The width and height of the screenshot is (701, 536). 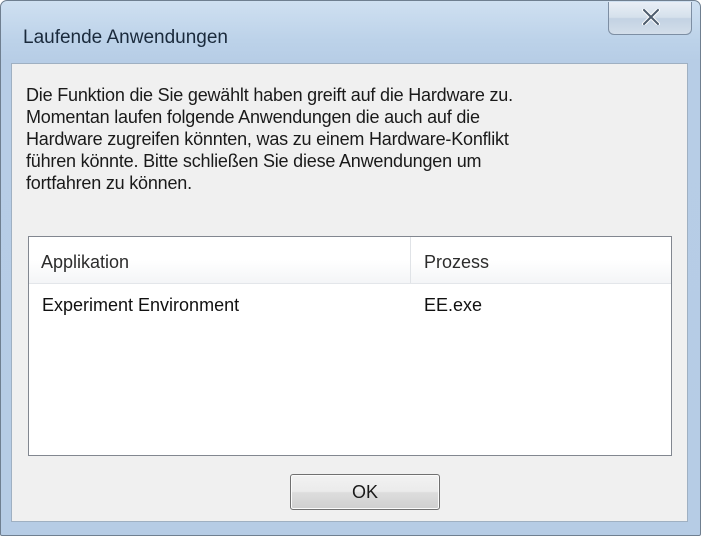 What do you see at coordinates (125, 37) in the screenshot?
I see `window-title: Laufende Anwendungen` at bounding box center [125, 37].